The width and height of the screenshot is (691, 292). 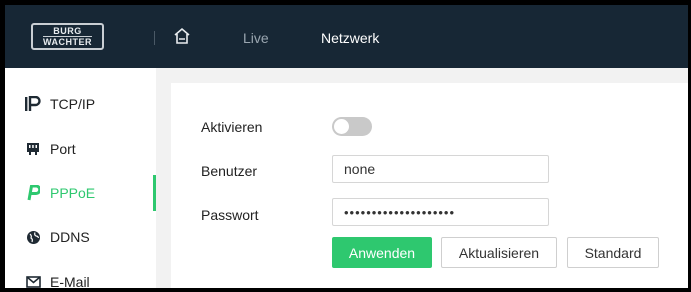 I want to click on sidebar-item-ddns: DDNS, so click(x=80, y=237).